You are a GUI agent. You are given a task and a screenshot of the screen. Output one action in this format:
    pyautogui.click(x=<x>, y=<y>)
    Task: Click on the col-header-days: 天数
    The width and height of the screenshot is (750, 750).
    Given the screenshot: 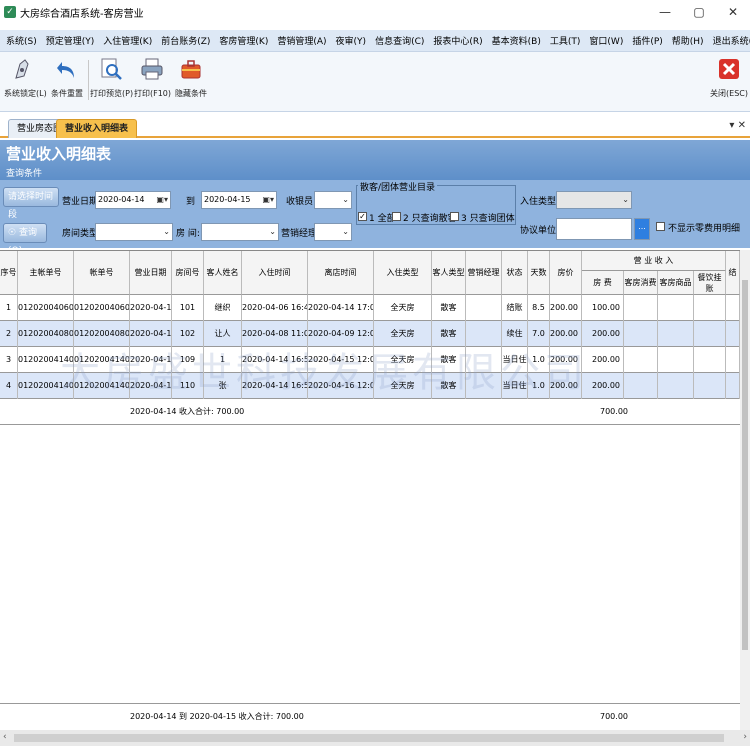 What is the action you would take?
    pyautogui.click(x=539, y=273)
    